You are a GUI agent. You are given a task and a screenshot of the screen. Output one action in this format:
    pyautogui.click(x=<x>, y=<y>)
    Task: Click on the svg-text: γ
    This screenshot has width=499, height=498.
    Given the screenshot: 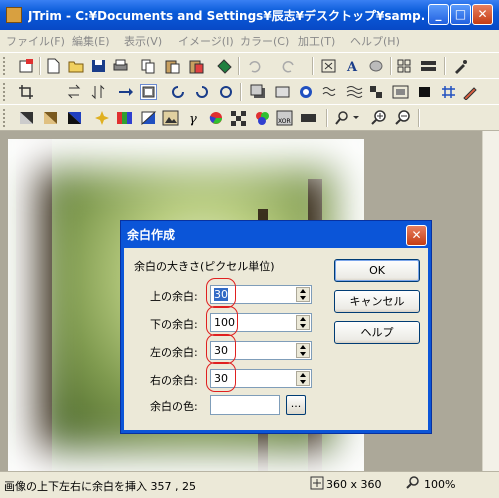 What is the action you would take?
    pyautogui.click(x=193, y=119)
    